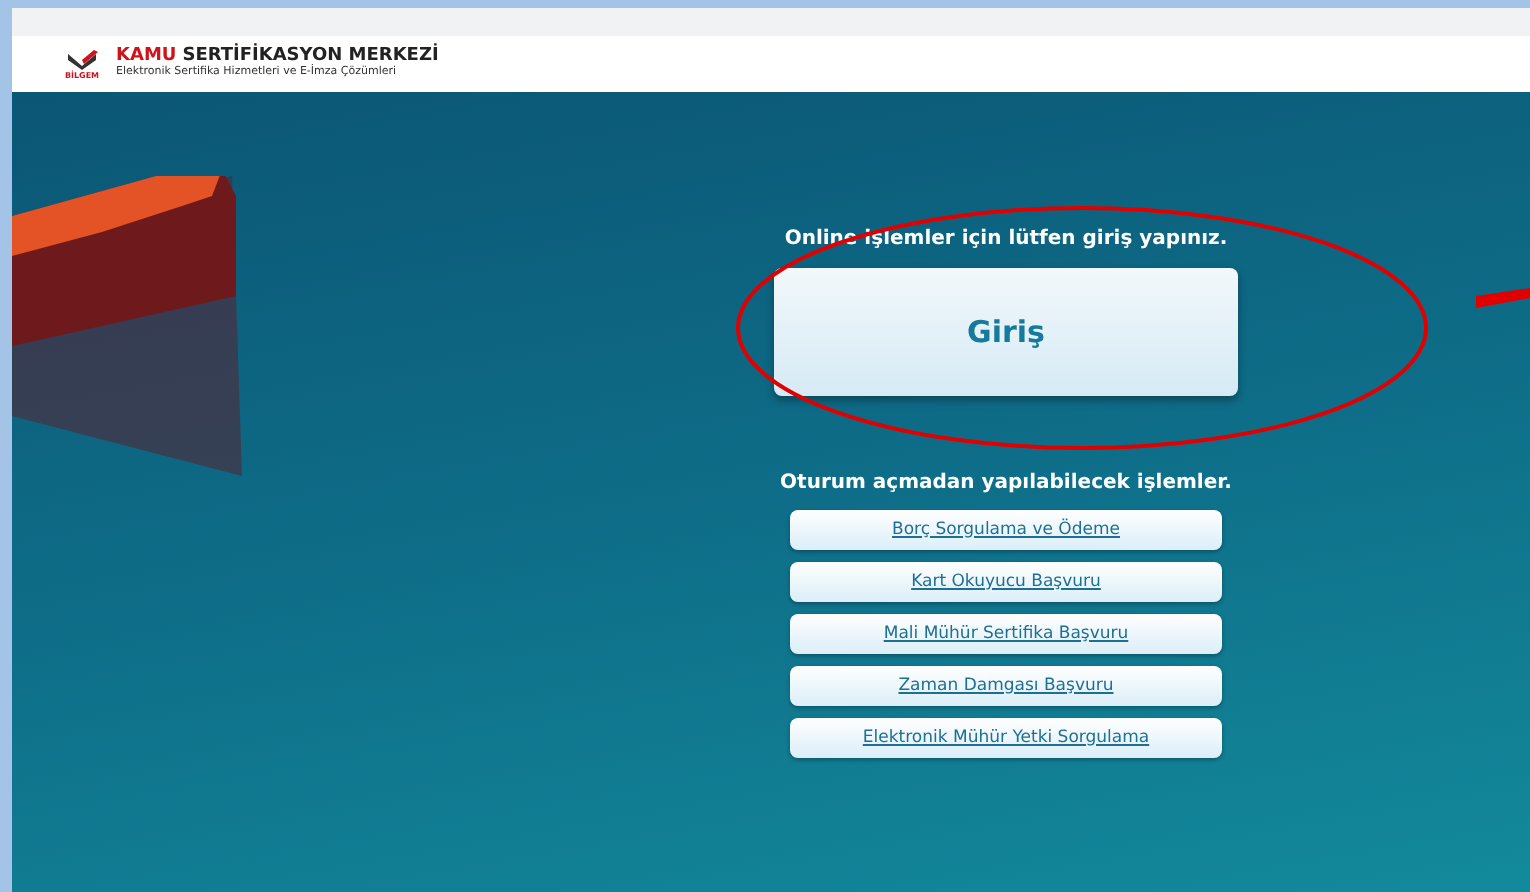 Image resolution: width=1530 pixels, height=892 pixels. I want to click on annotation-arrow, so click(1503, 298).